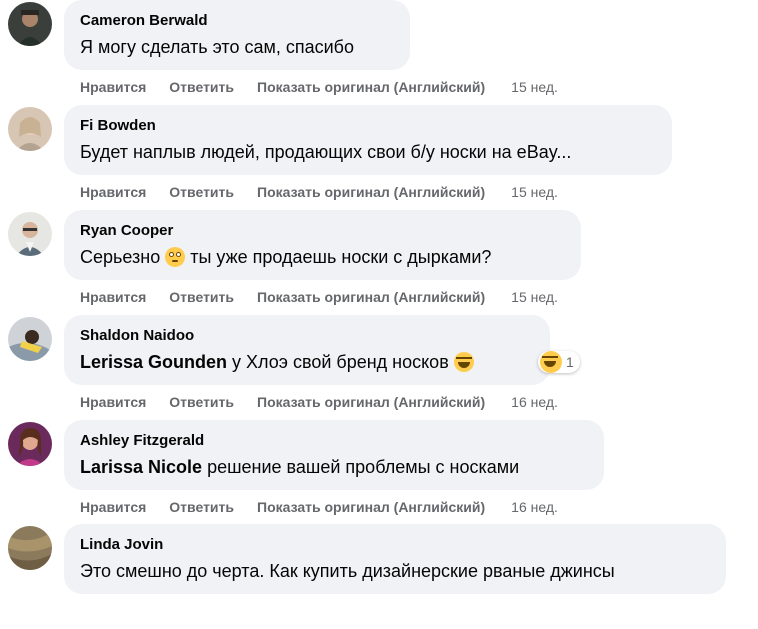  What do you see at coordinates (361, 467) in the screenshot?
I see `comment-body: решение вашей проблемы с носками` at bounding box center [361, 467].